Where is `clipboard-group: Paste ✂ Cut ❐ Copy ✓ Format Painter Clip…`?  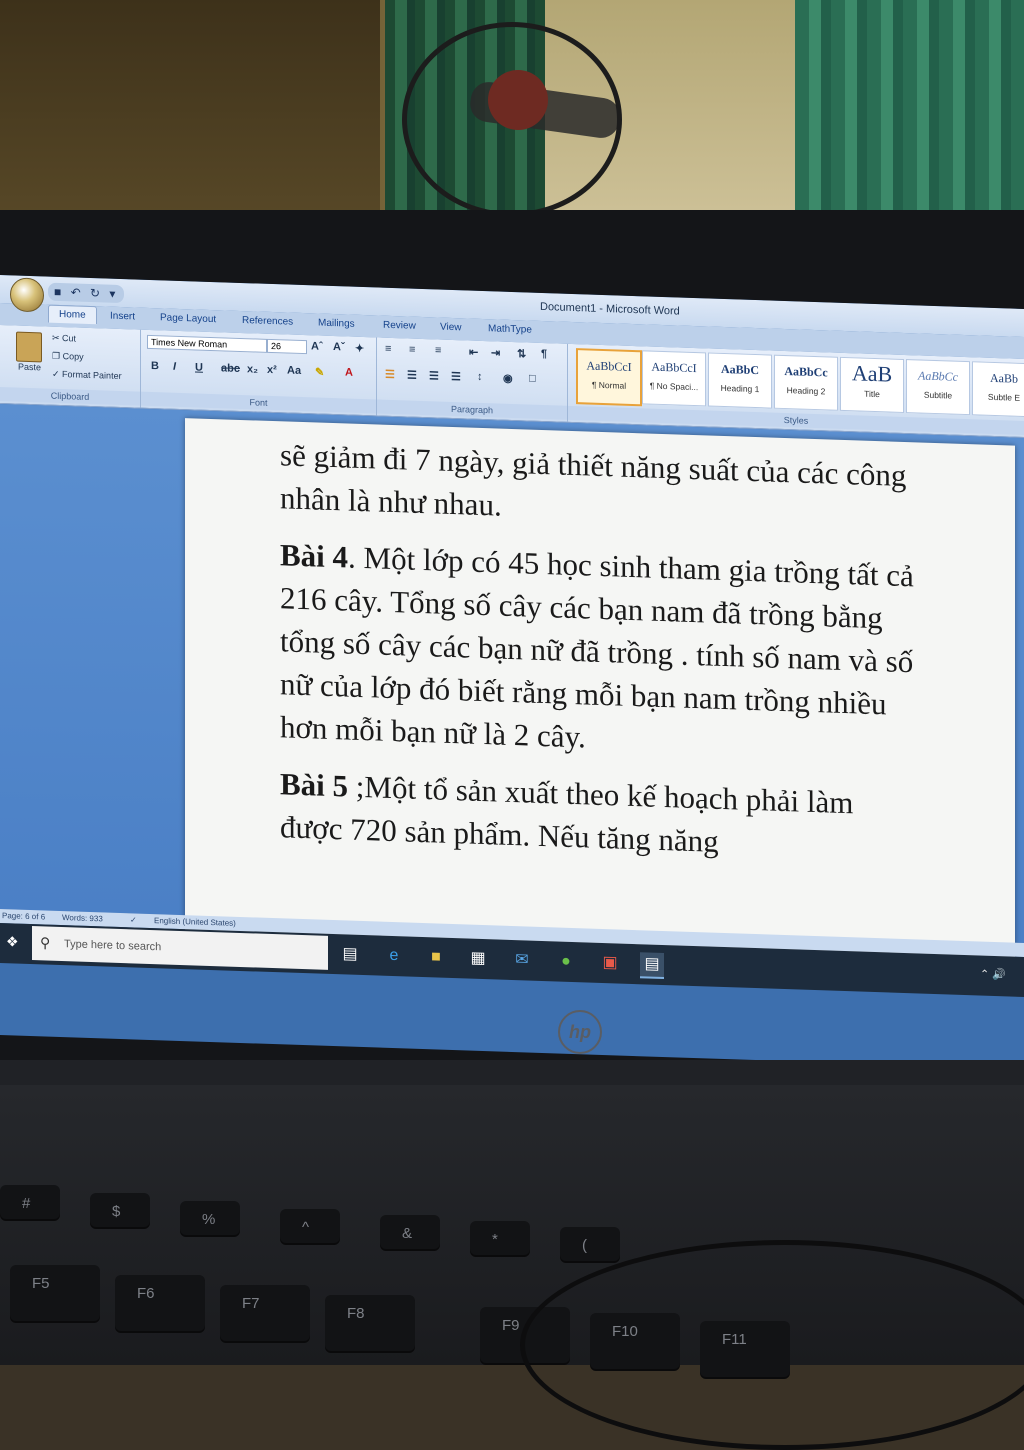
clipboard-group: Paste ✂ Cut ❐ Copy ✓ Format Painter Clip… is located at coordinates (70, 366).